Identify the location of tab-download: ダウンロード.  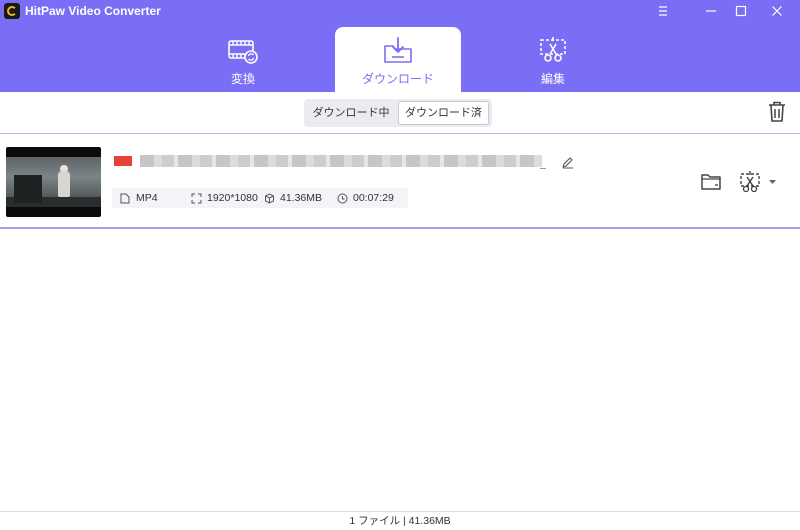
(398, 59).